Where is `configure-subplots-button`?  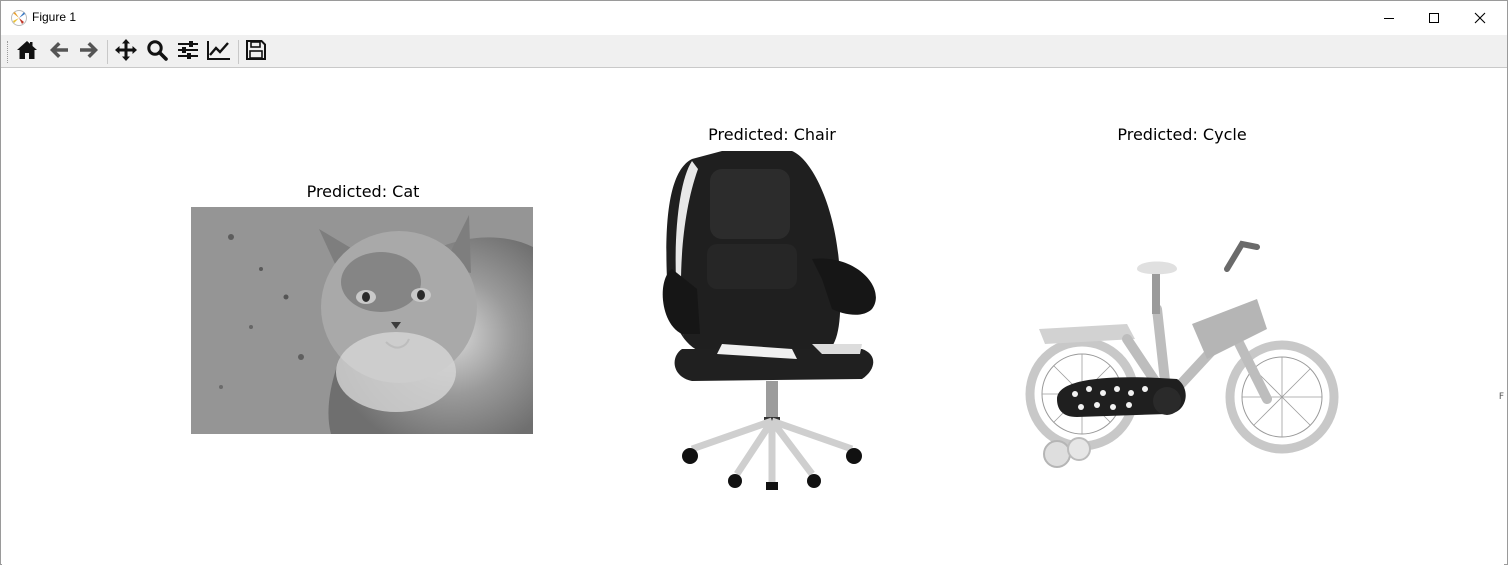 configure-subplots-button is located at coordinates (188, 52).